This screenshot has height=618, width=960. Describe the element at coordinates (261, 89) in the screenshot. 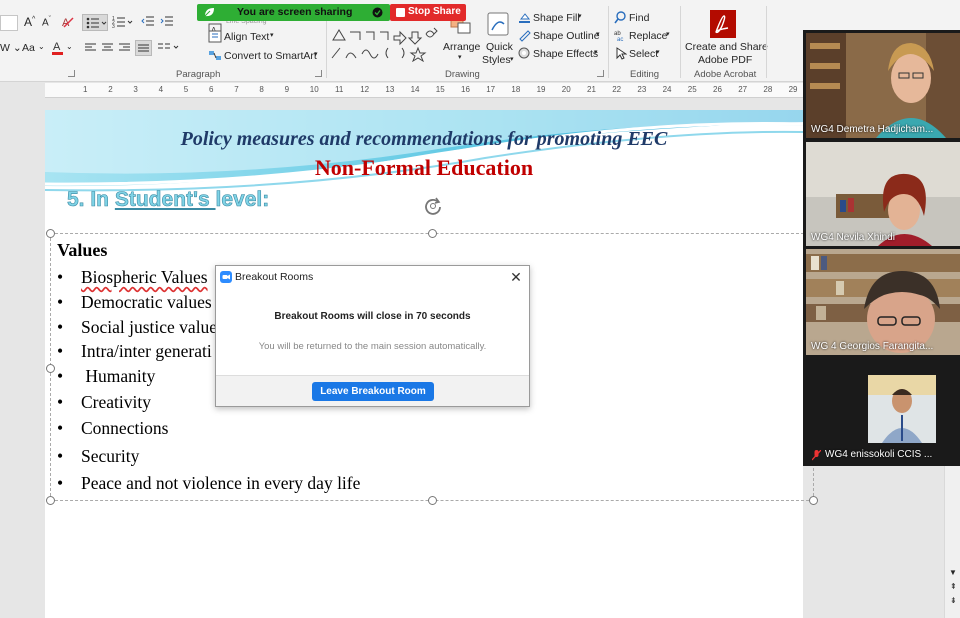

I see `ruler-number: 8` at that location.